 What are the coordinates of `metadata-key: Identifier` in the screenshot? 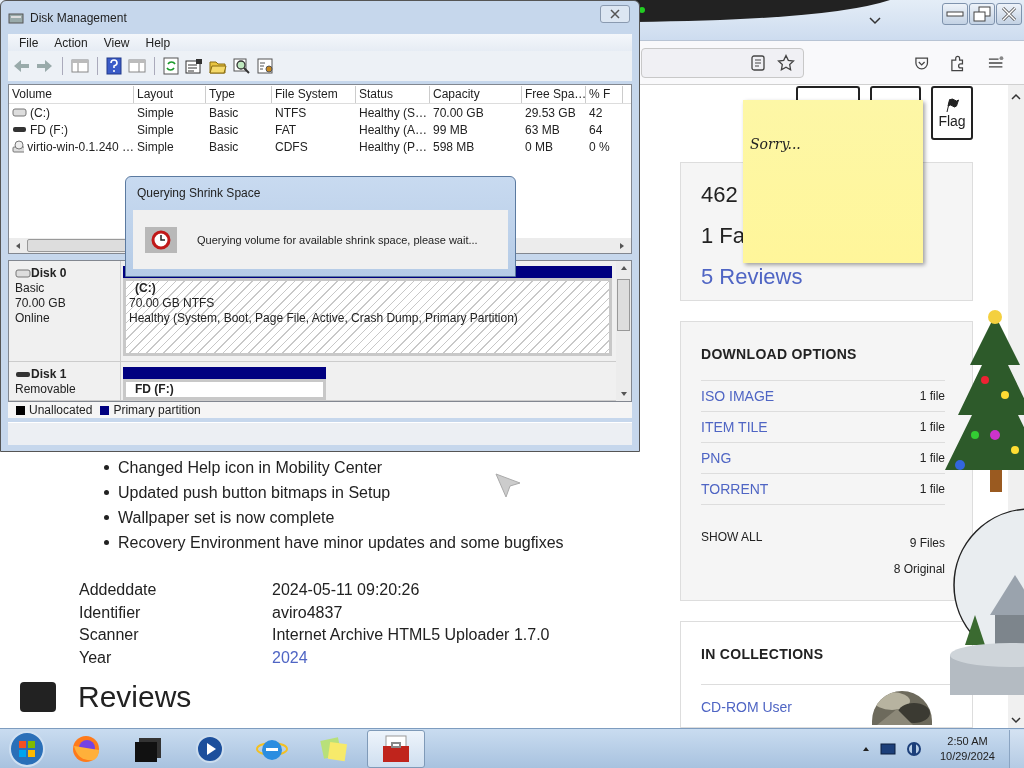 It's located at (175, 613).